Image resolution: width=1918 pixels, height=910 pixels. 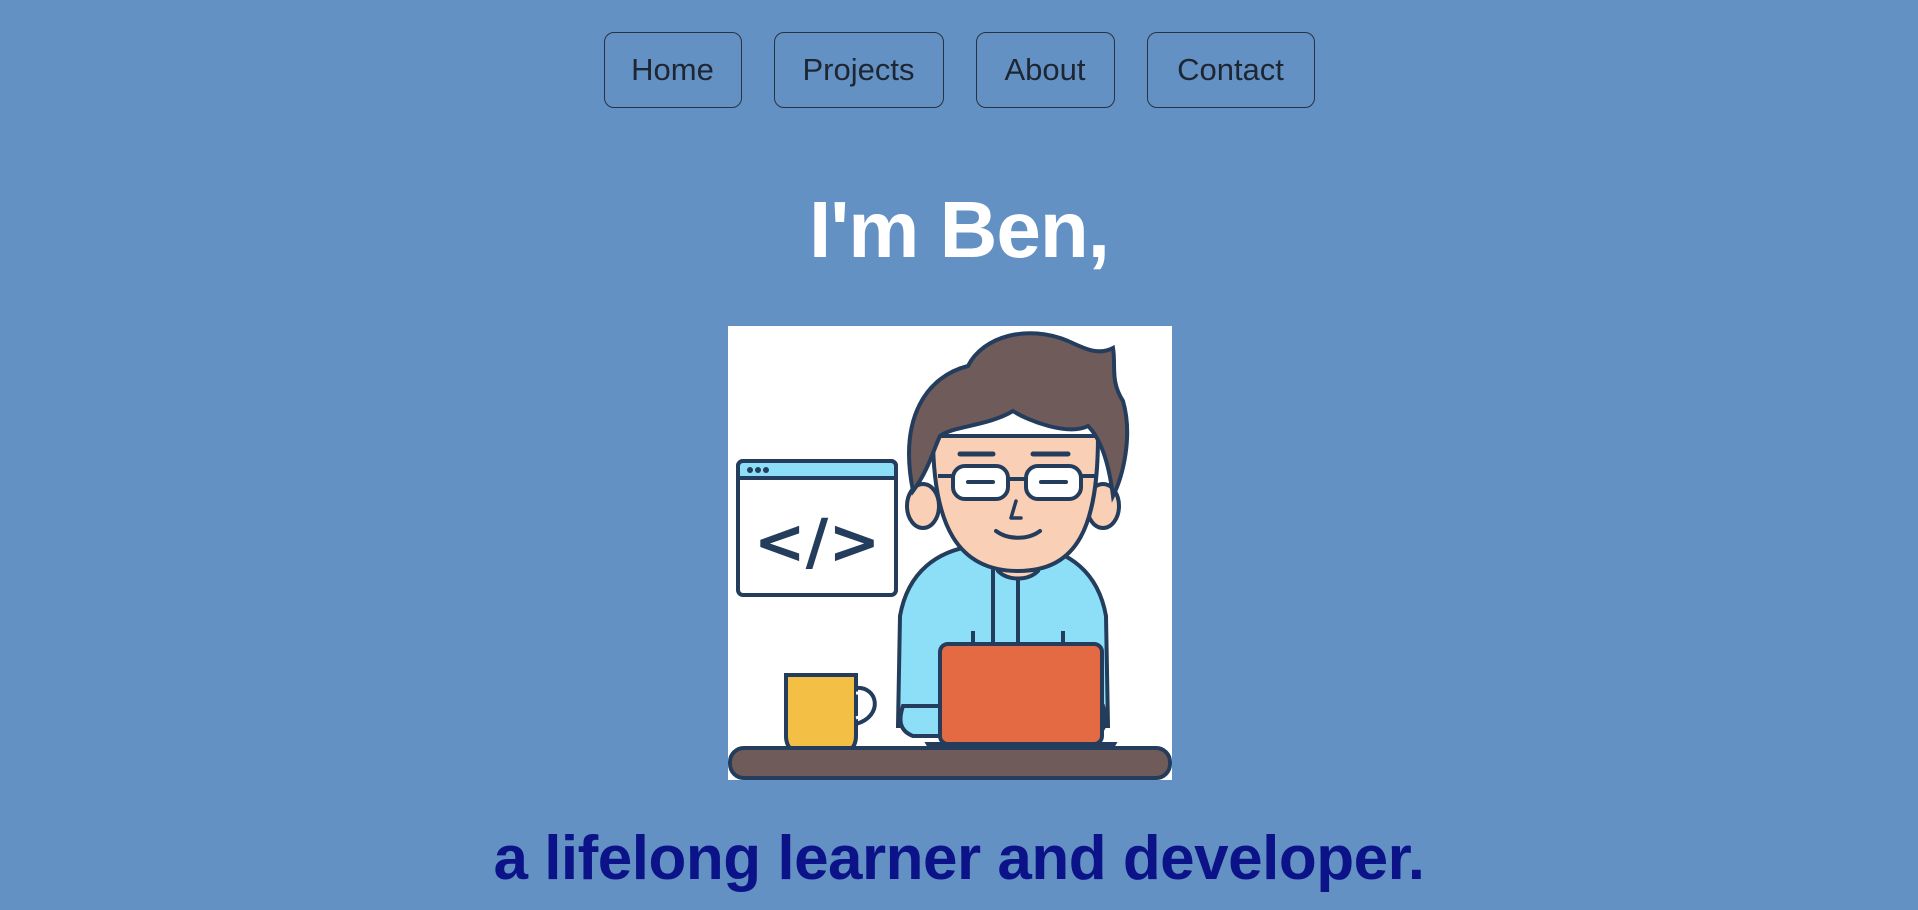 I want to click on code-window-icon: </>, so click(x=817, y=528).